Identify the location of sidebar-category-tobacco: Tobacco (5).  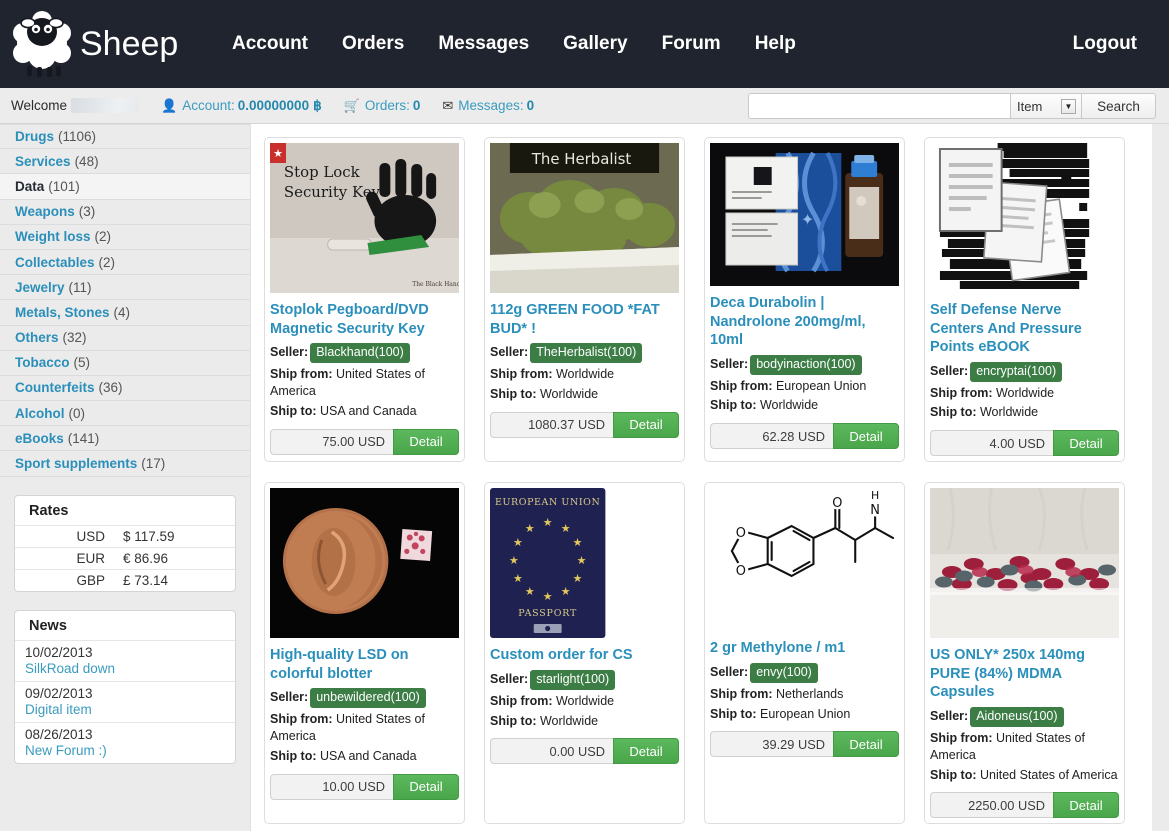
(125, 363).